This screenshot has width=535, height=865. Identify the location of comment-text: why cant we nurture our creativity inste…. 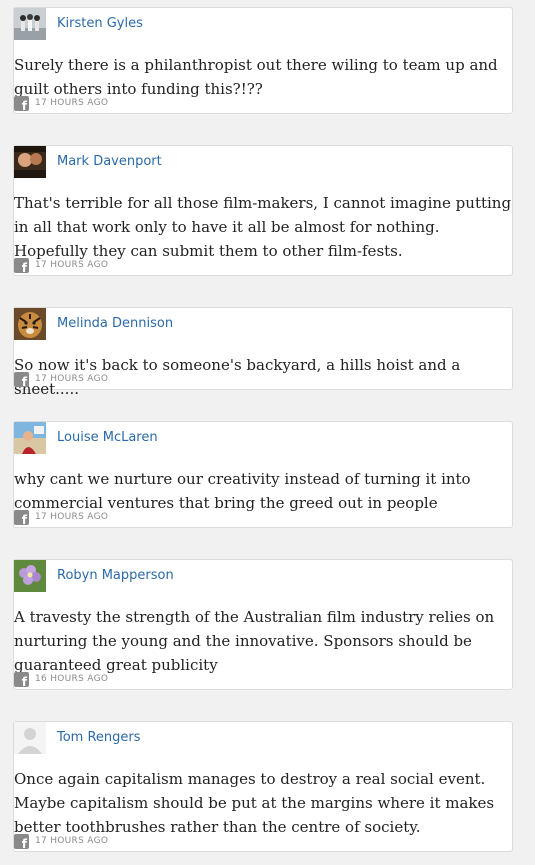
(242, 491).